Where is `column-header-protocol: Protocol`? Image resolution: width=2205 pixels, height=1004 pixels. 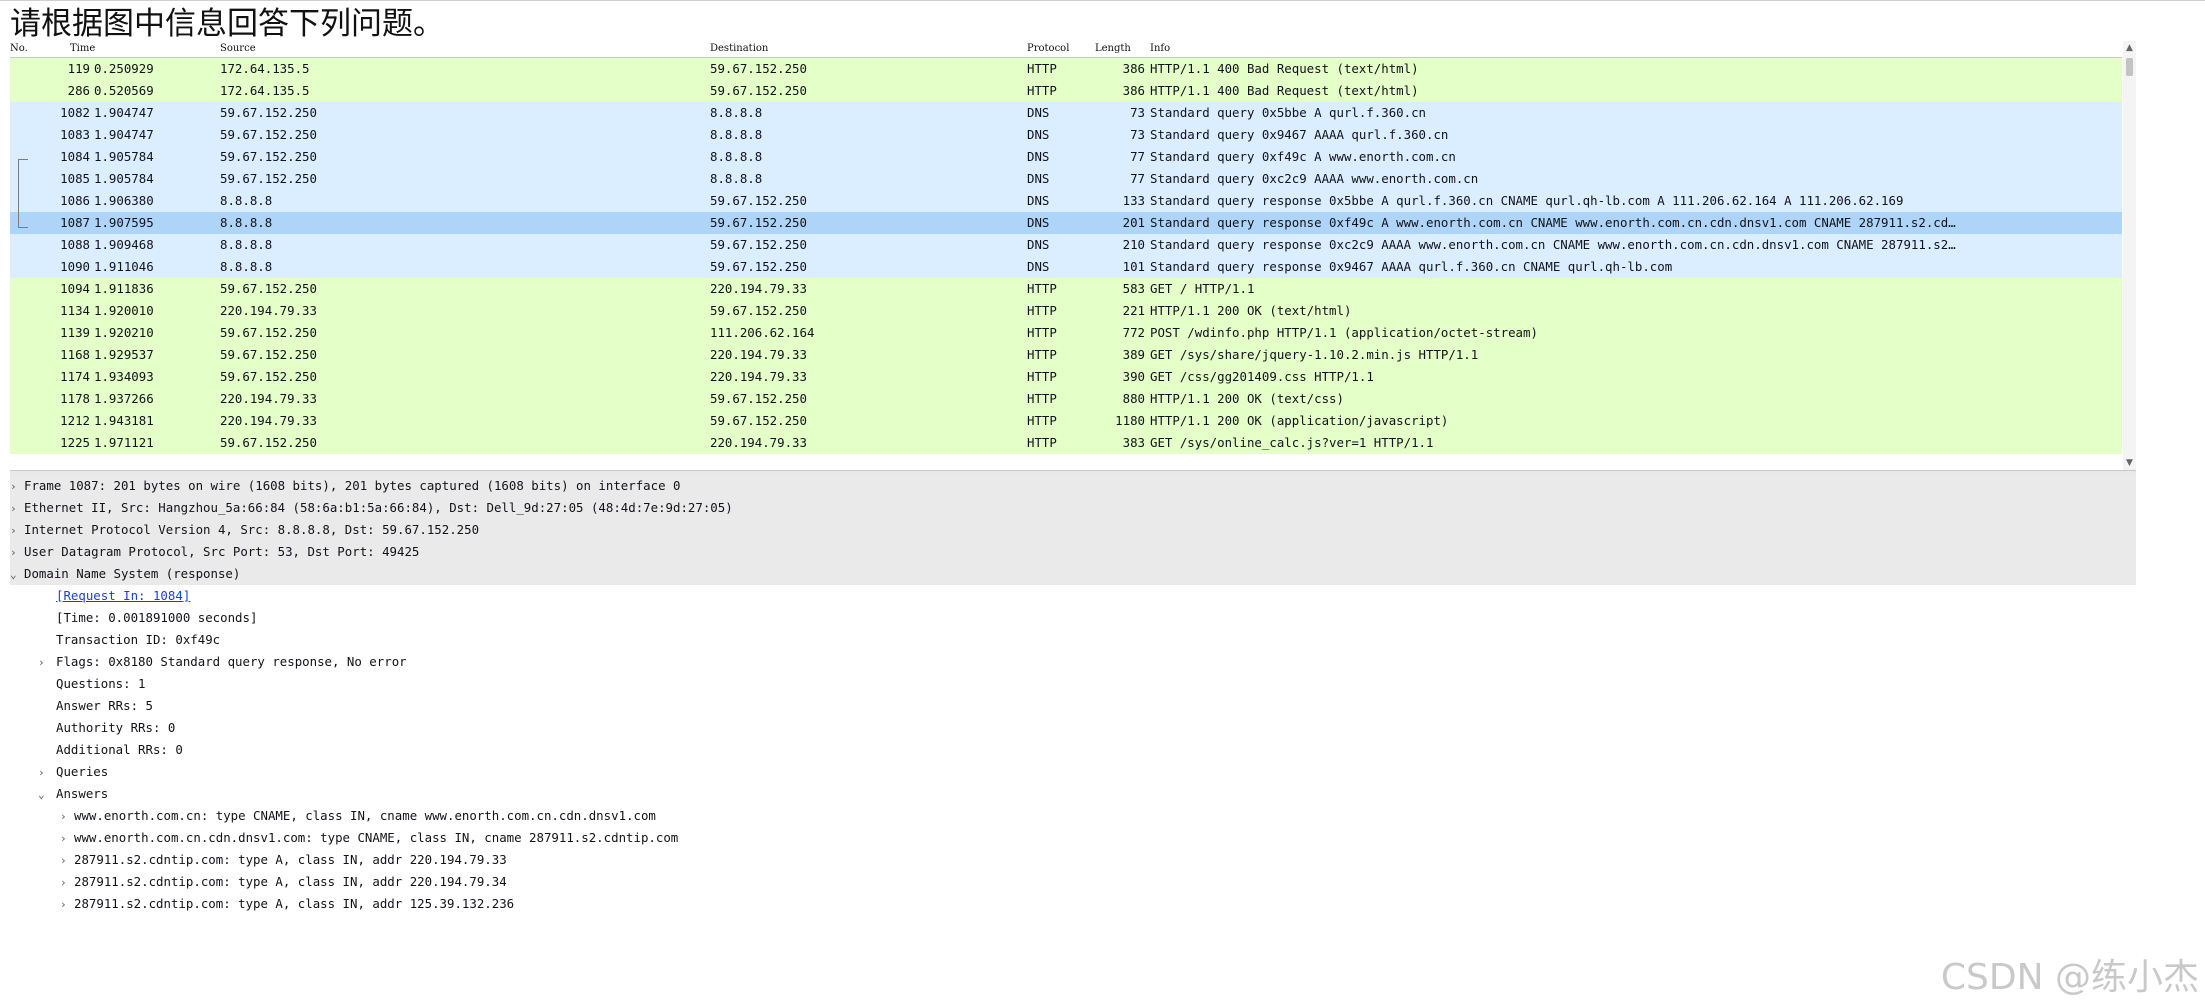 column-header-protocol: Protocol is located at coordinates (1048, 49).